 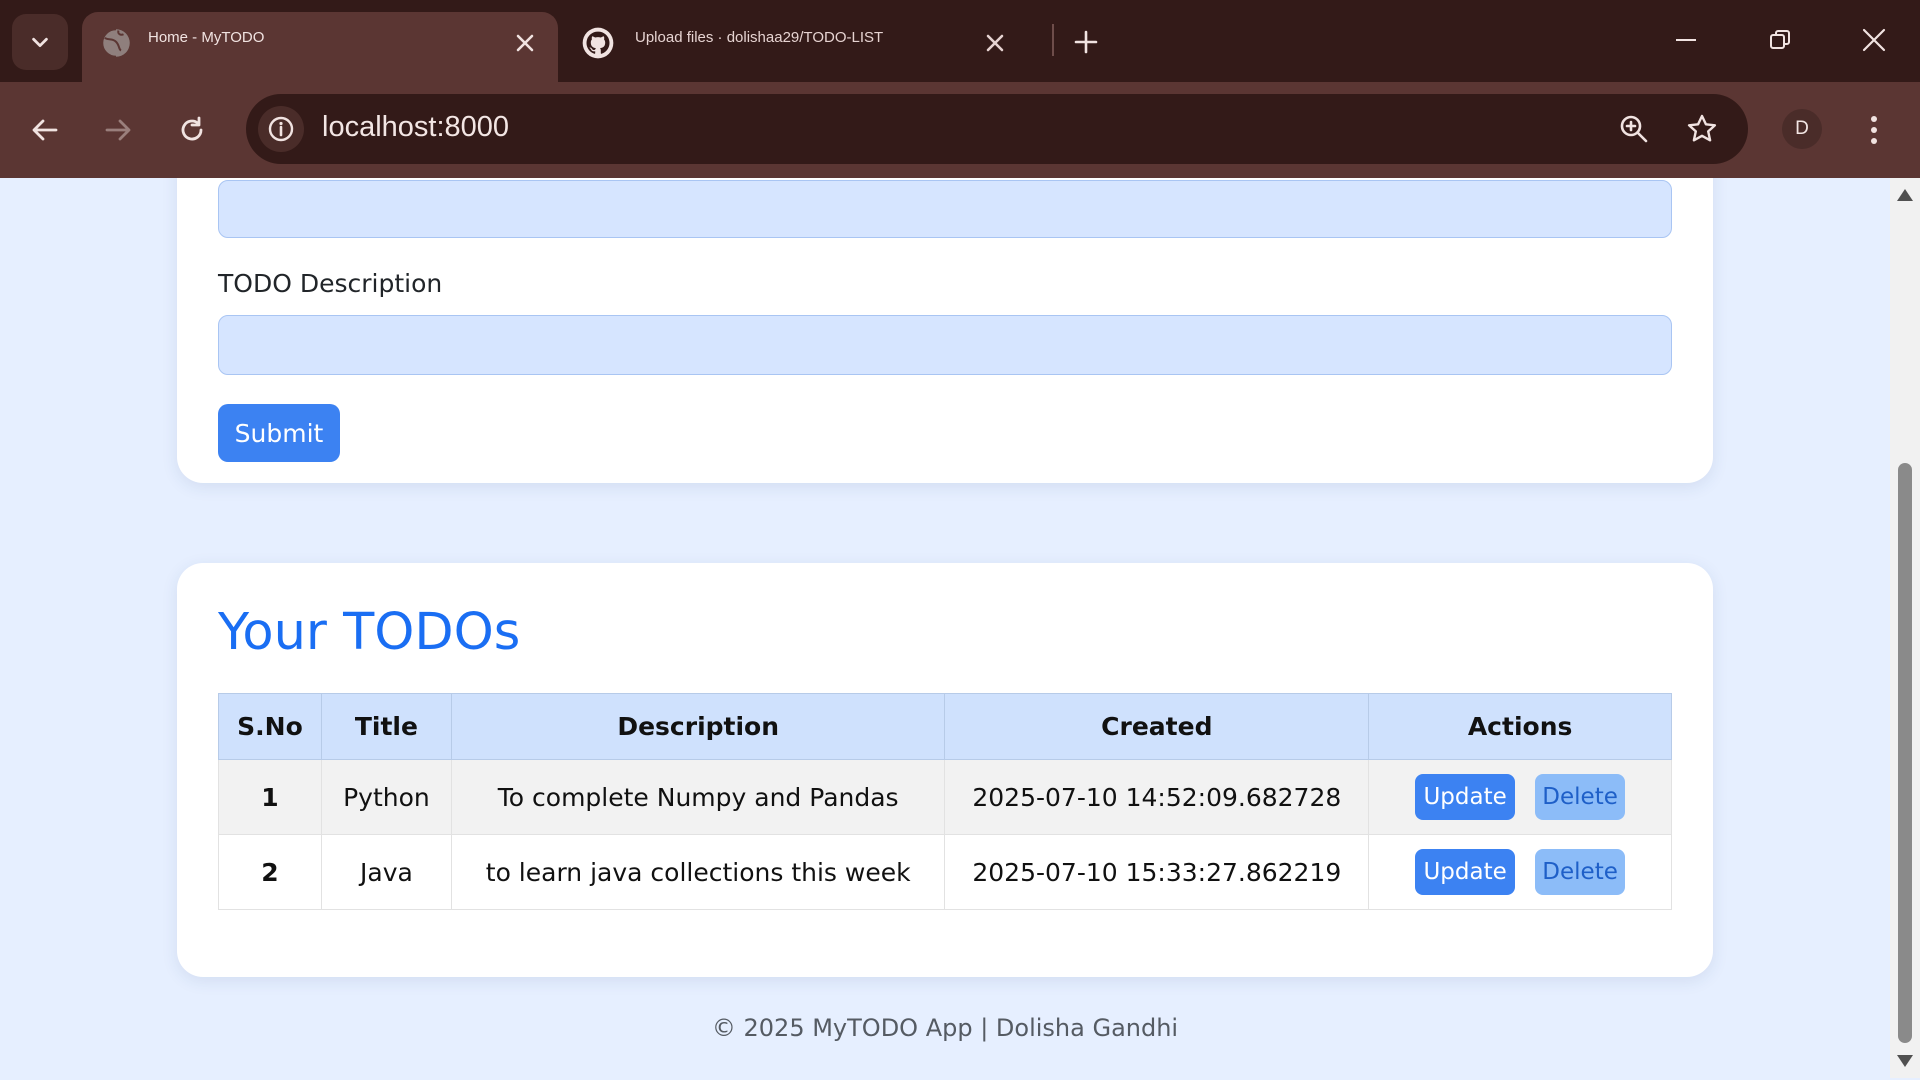 I want to click on cell-title: Java, so click(x=386, y=872).